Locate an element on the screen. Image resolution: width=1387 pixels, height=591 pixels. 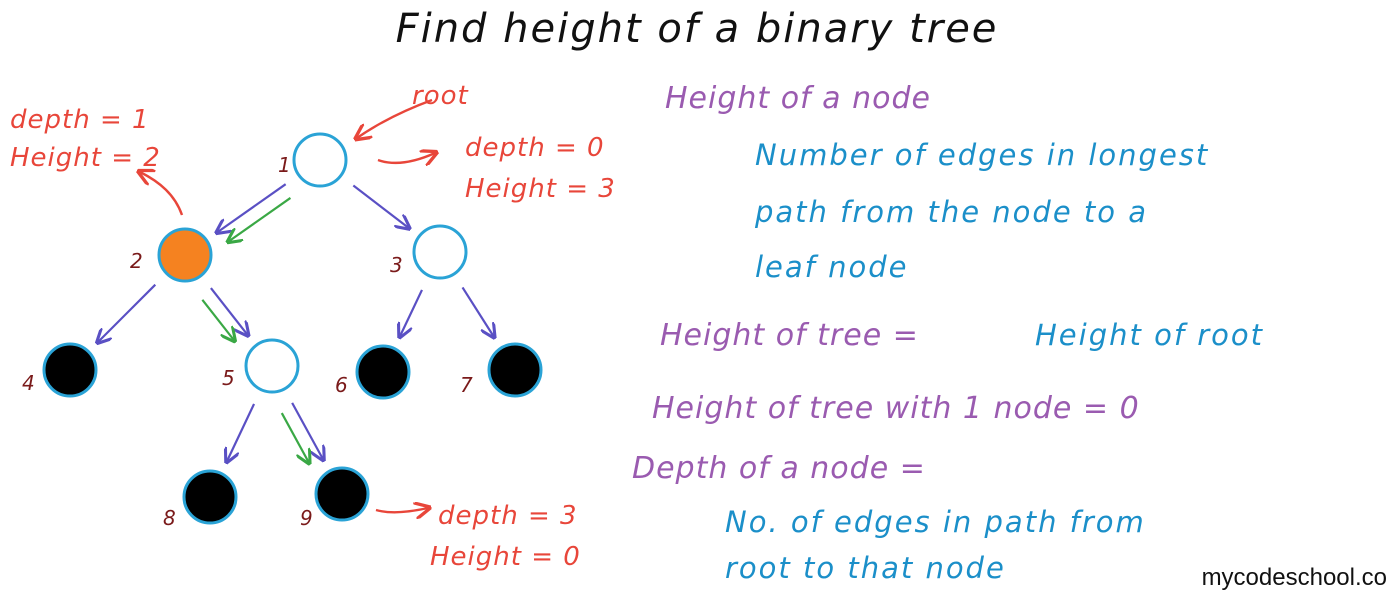
diagram-title: Find height of a binary tree is located at coordinates (697, 29).